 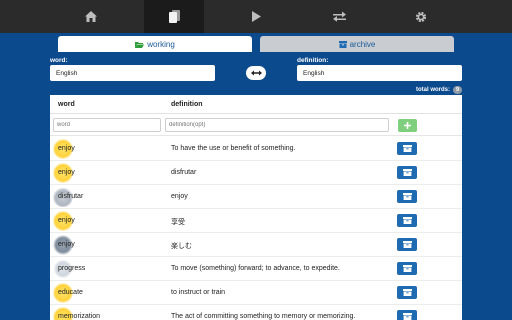 What do you see at coordinates (79, 316) in the screenshot?
I see `row-word: memorization` at bounding box center [79, 316].